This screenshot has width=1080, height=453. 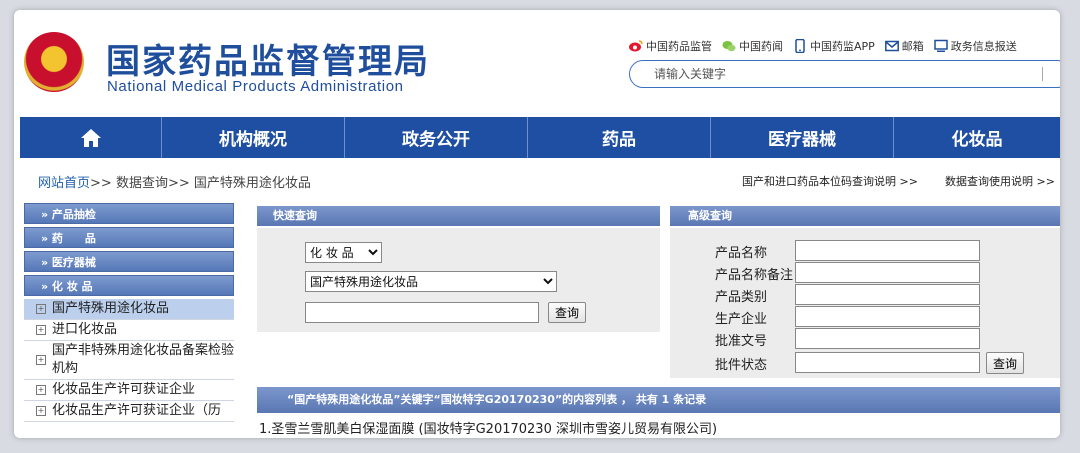 I want to click on sidebar-cat-sampling: » 产品抽检, so click(x=129, y=213).